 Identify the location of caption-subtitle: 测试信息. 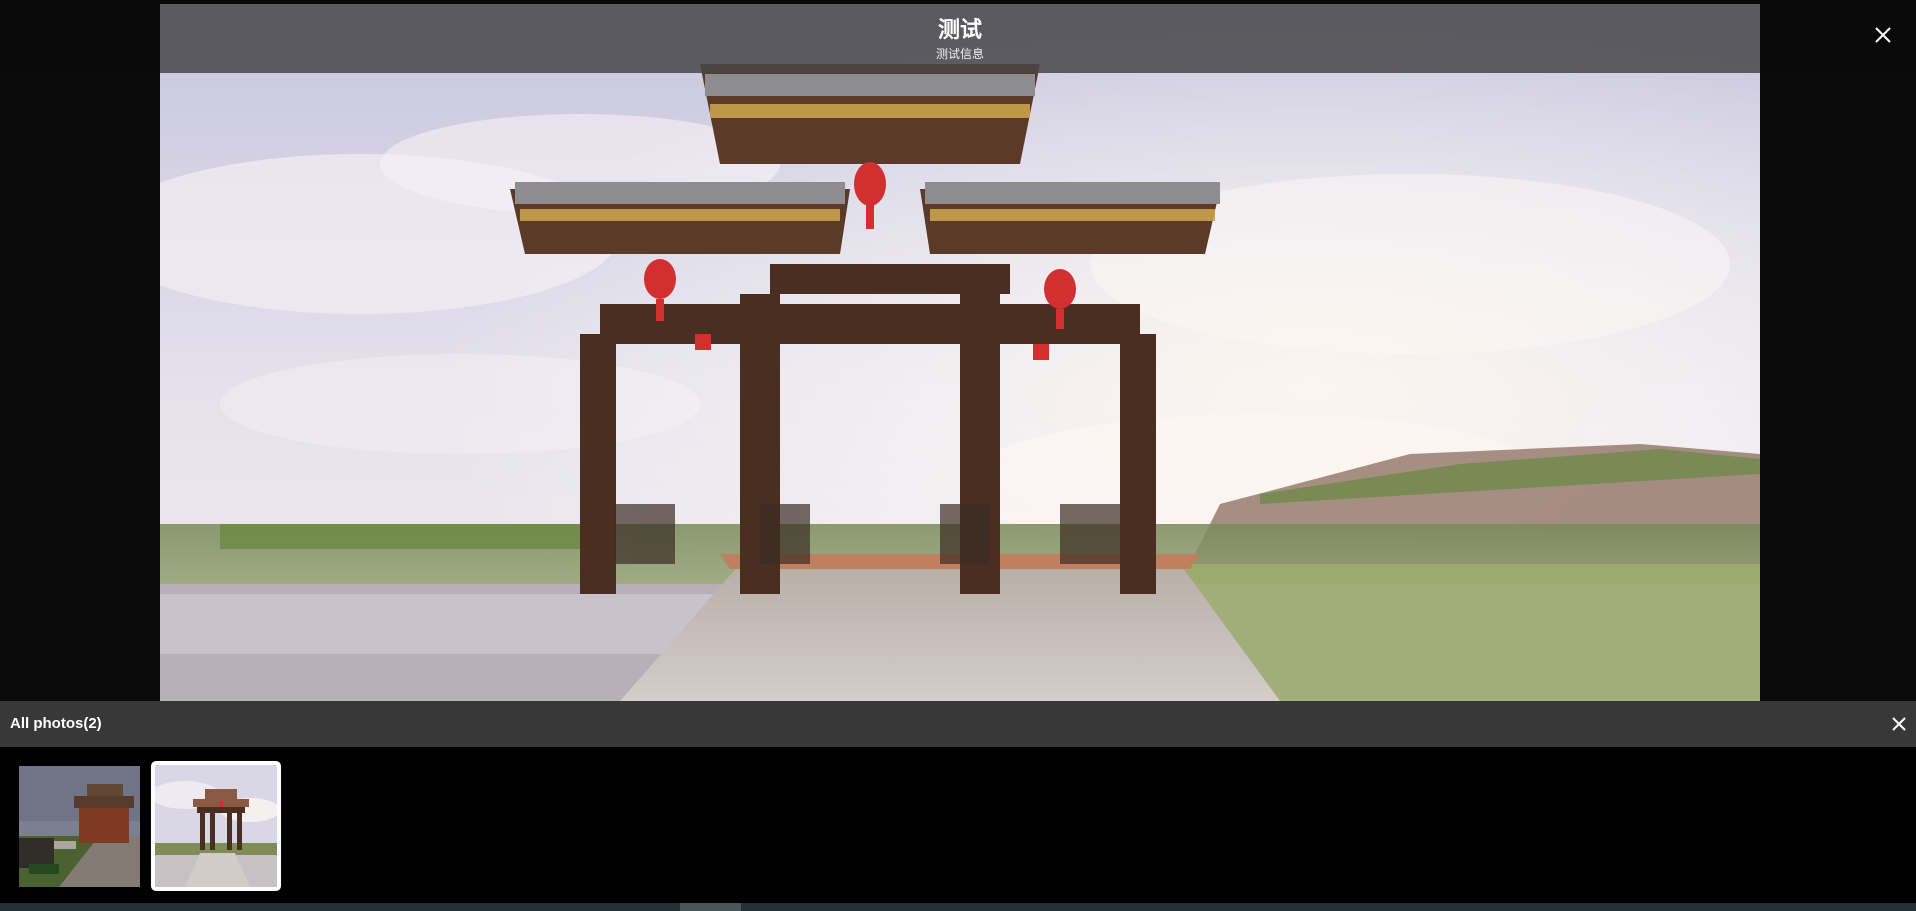
(959, 54).